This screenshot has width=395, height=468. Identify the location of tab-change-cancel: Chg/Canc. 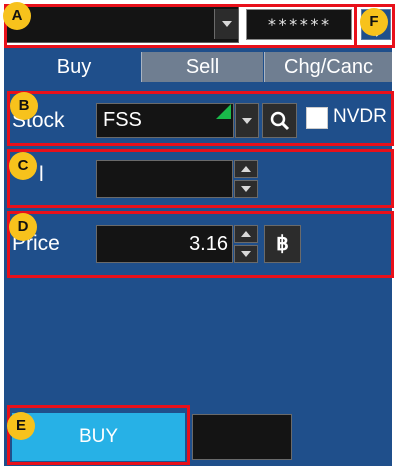
(328, 67).